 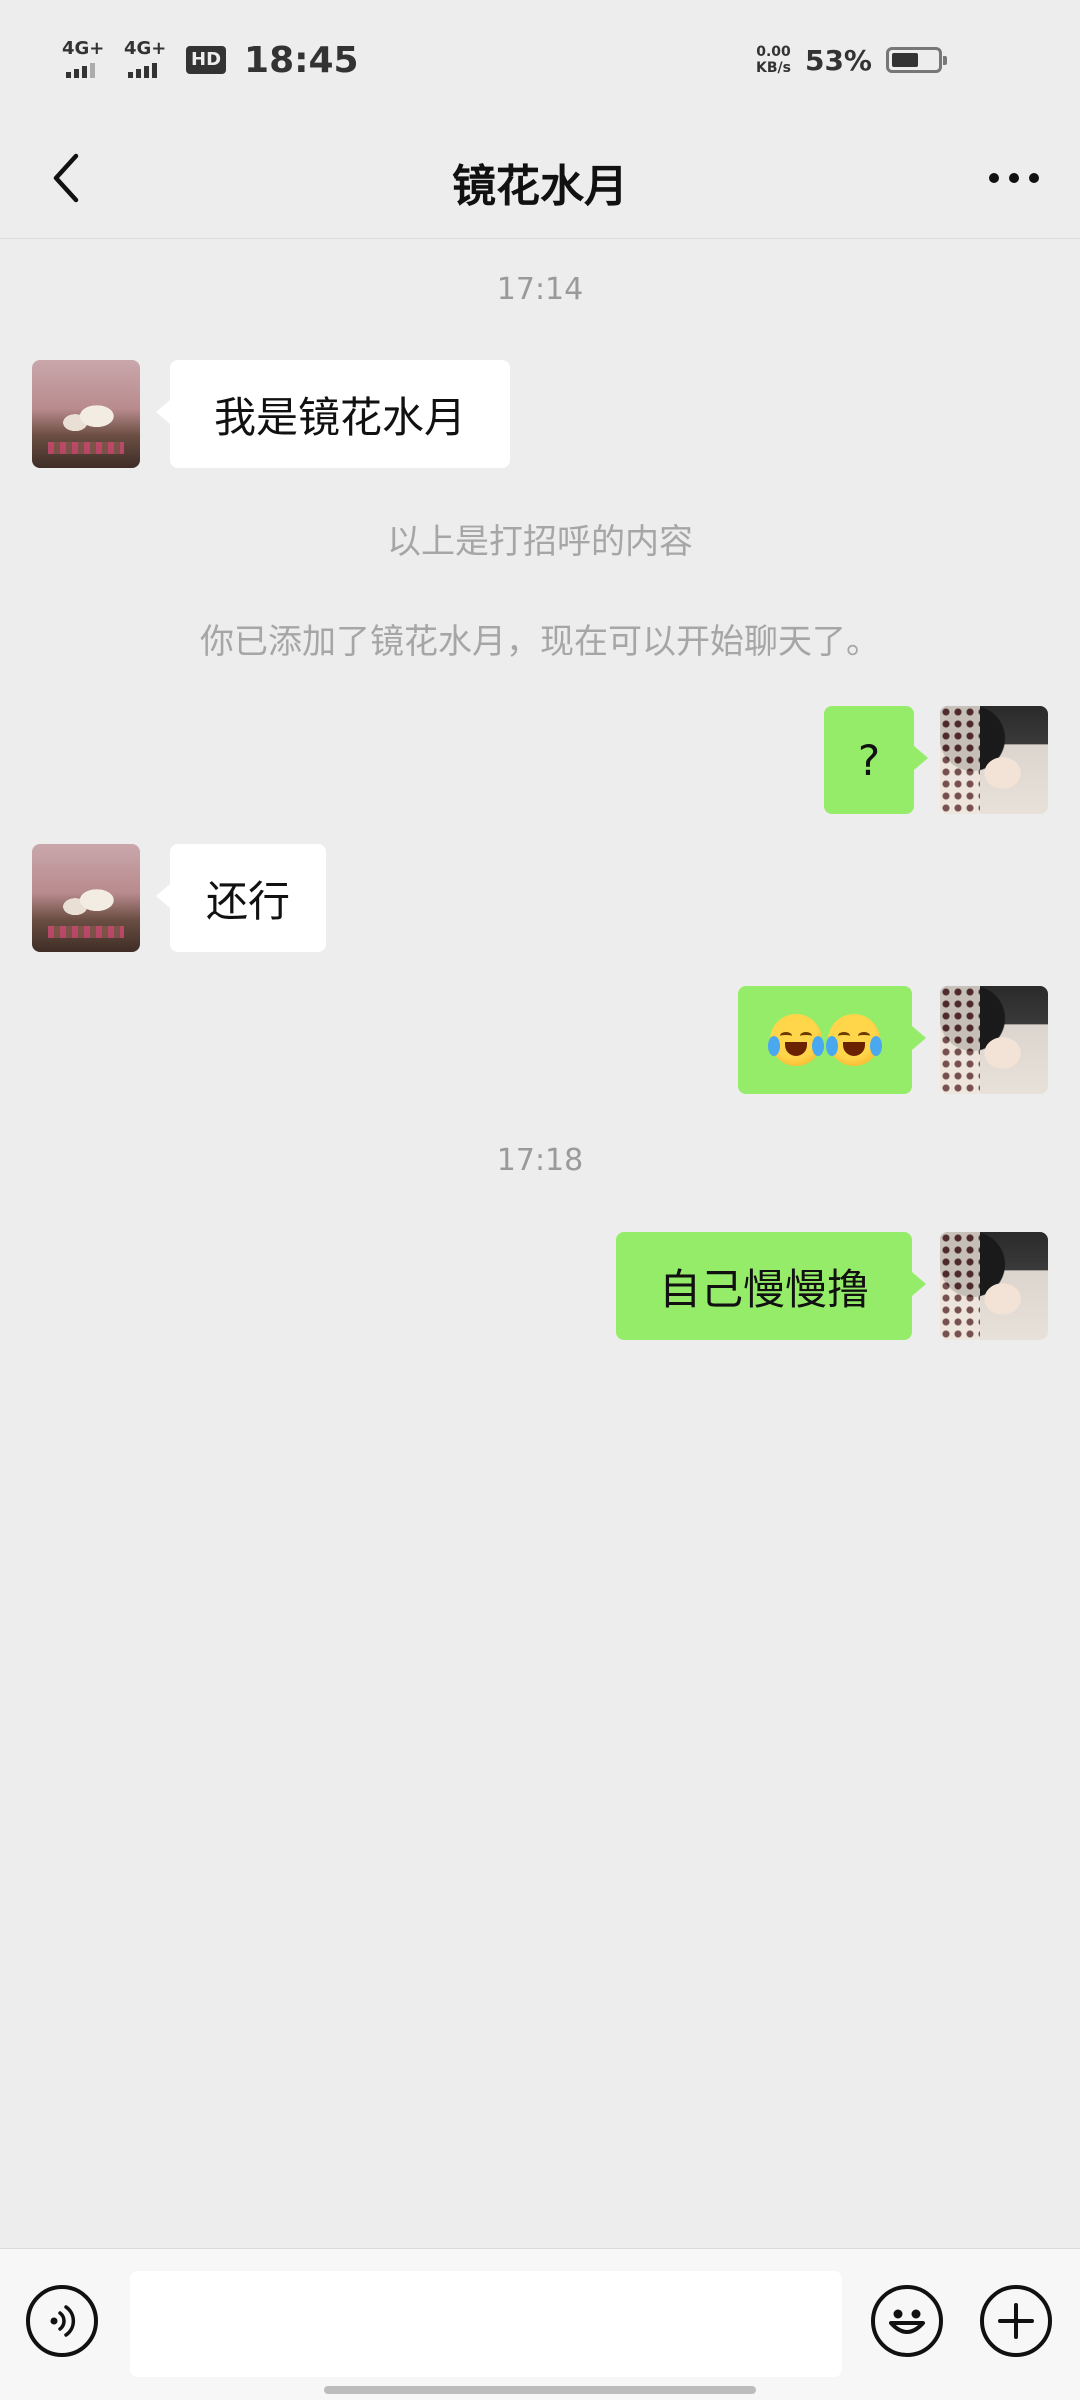 I want to click on message-bubble: ?, so click(x=876, y=760).